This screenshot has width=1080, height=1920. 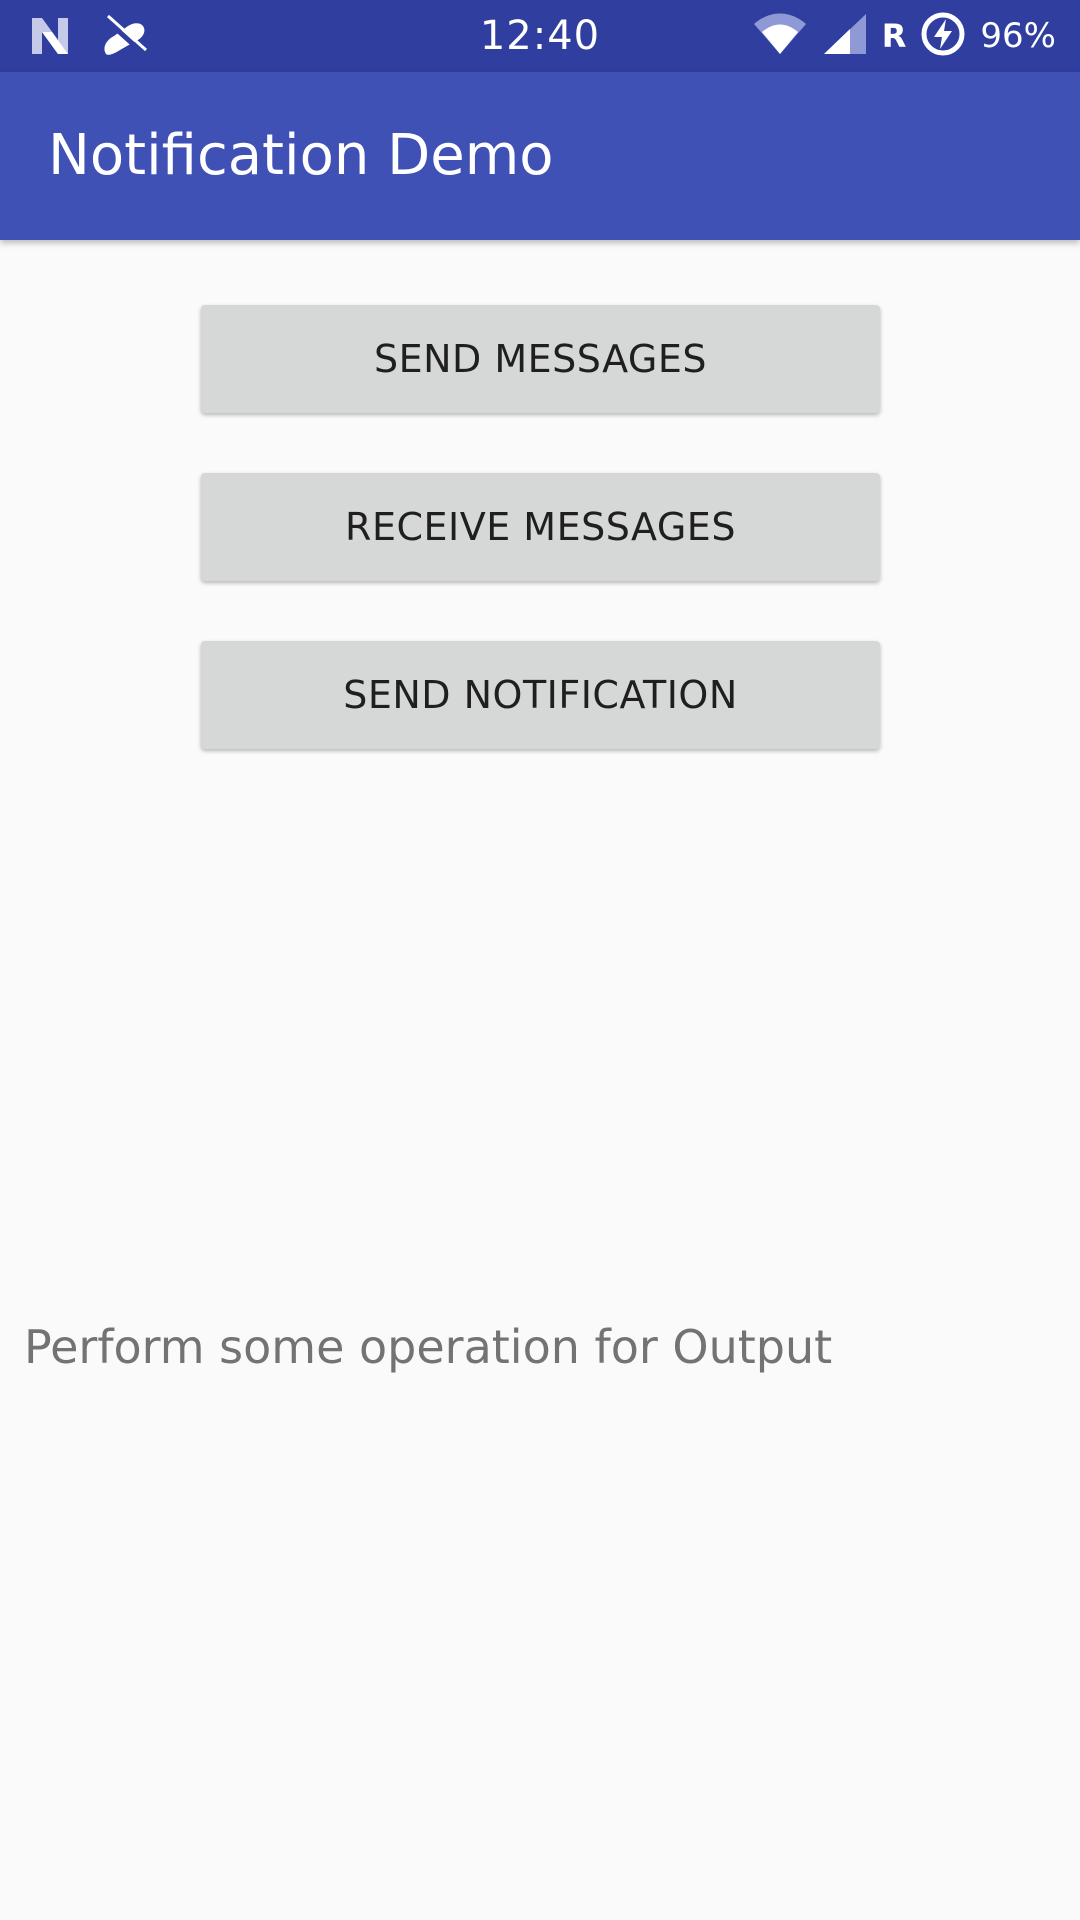 I want to click on roaming-label: R, so click(x=894, y=36).